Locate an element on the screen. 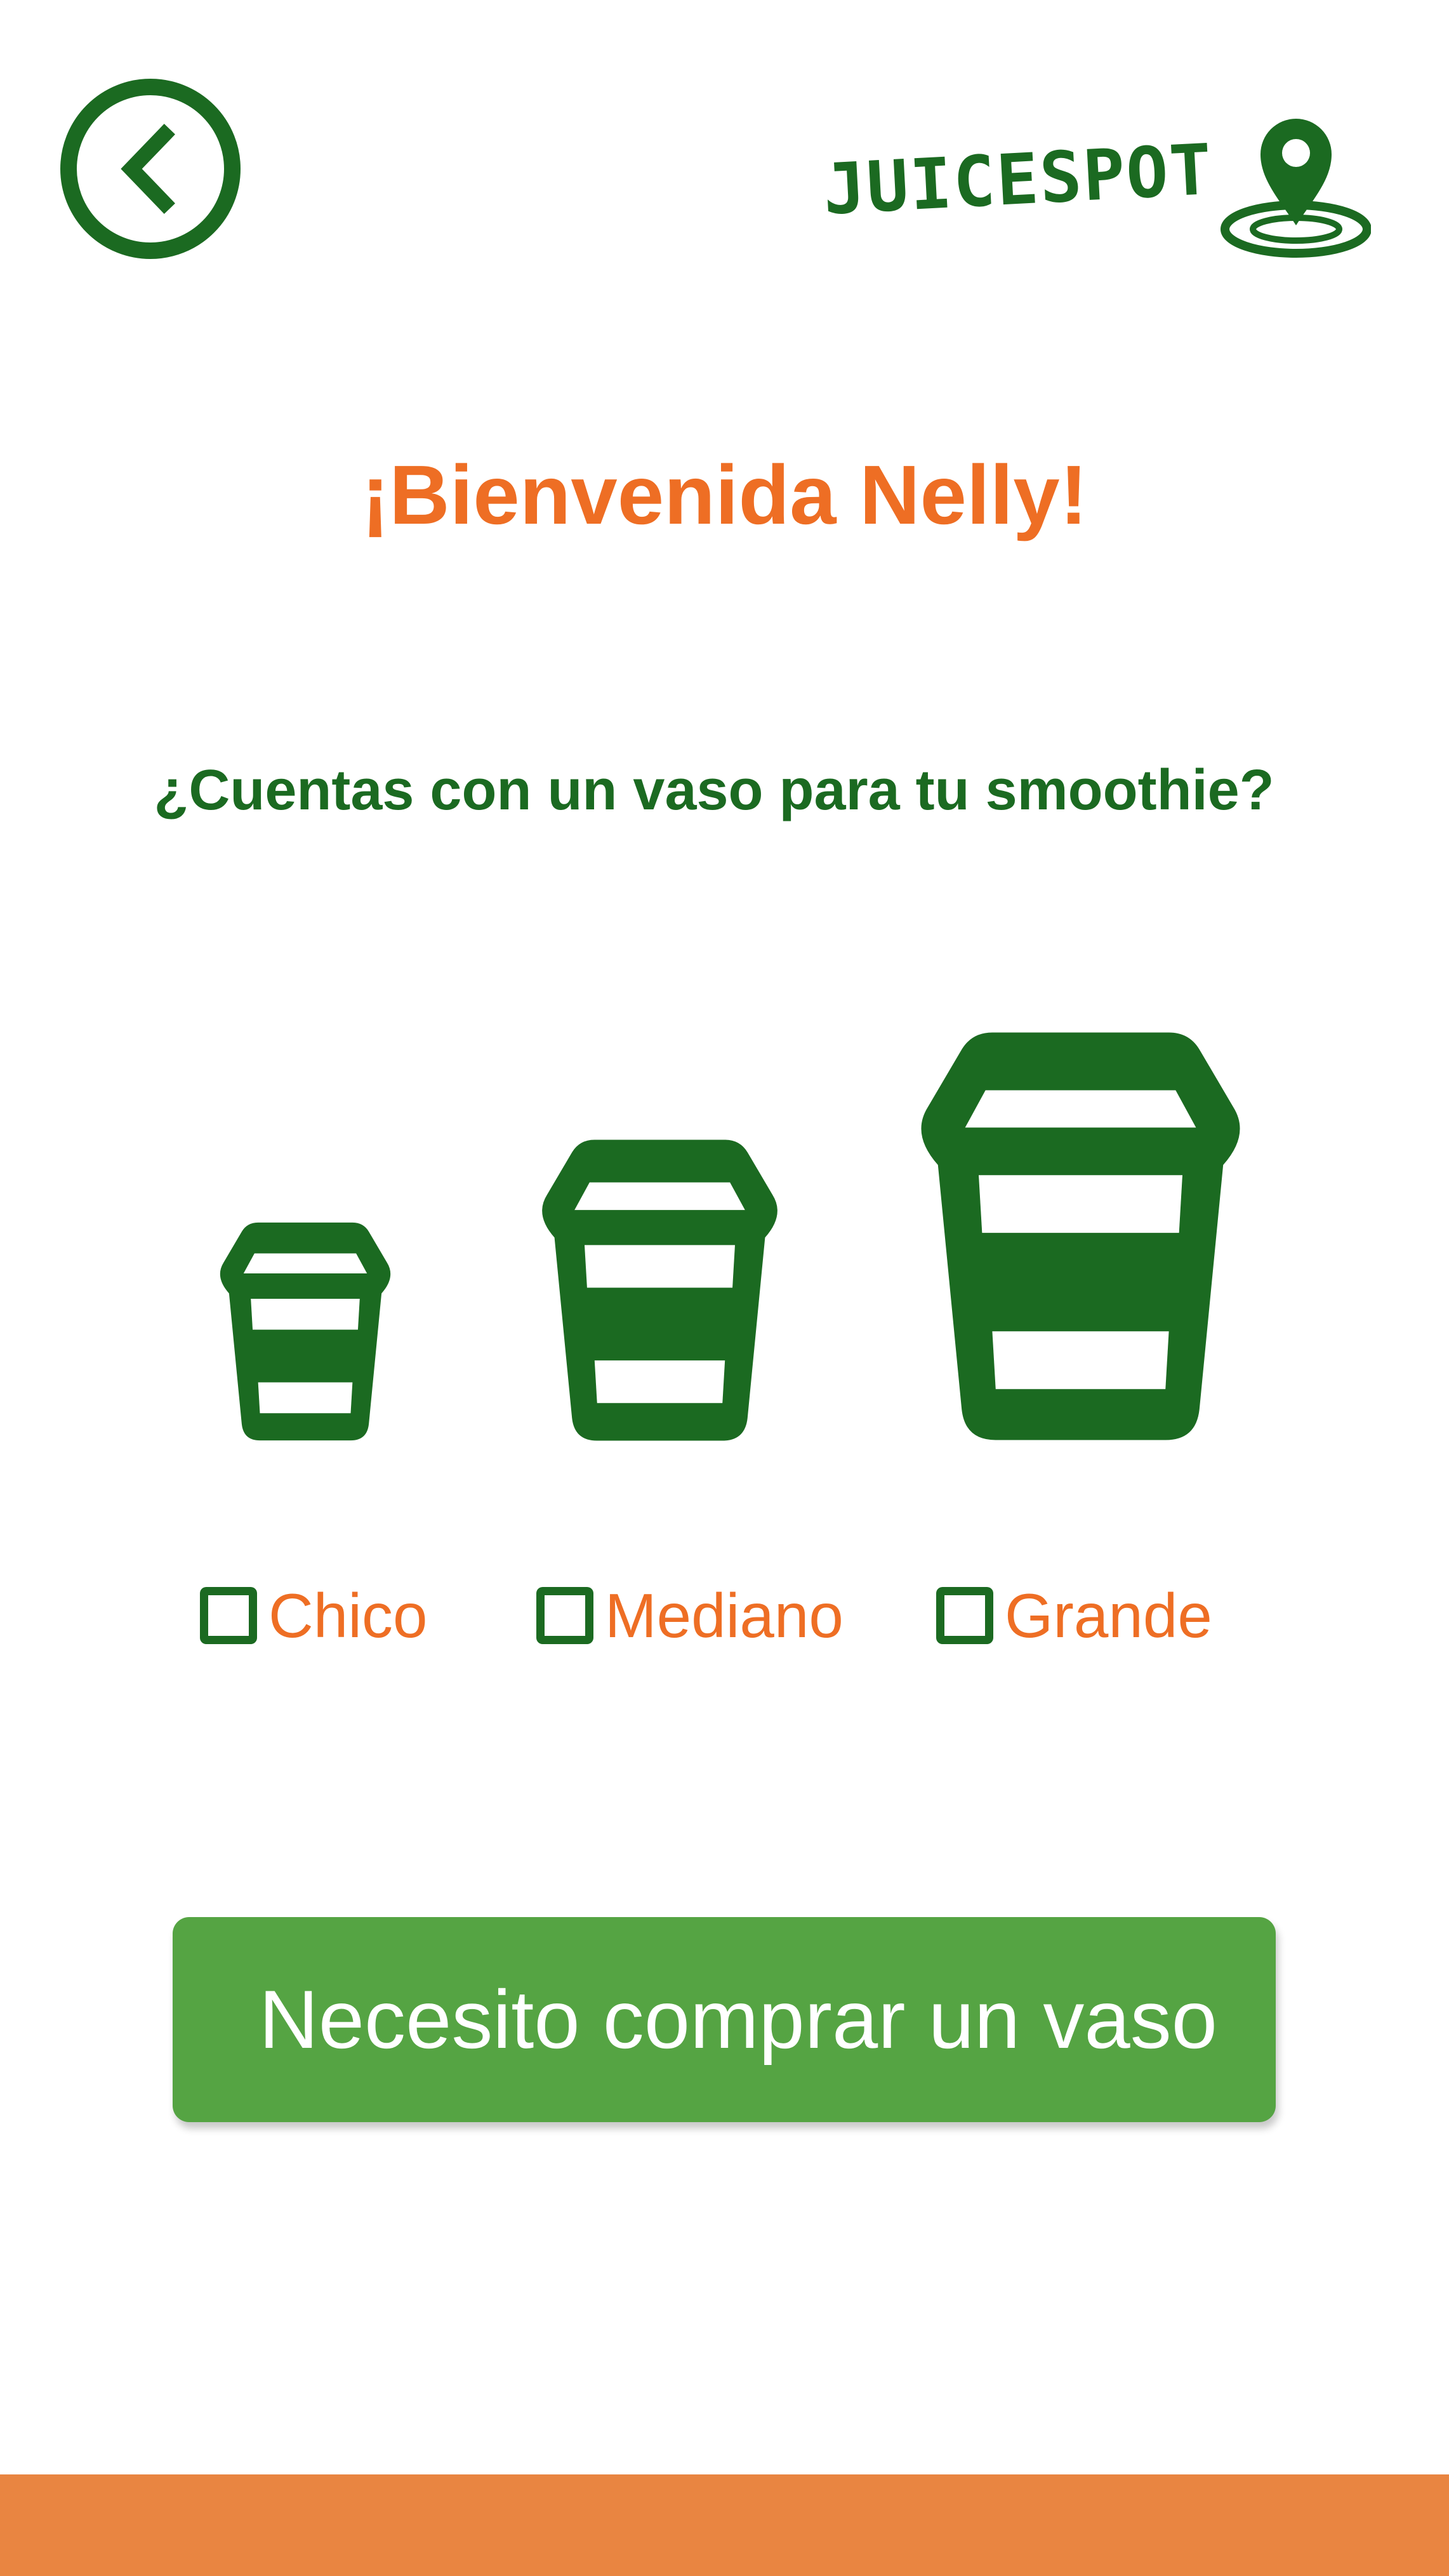 The height and width of the screenshot is (2576, 1449). welcome-title: ¡Bienvenida Nelly! is located at coordinates (724, 494).